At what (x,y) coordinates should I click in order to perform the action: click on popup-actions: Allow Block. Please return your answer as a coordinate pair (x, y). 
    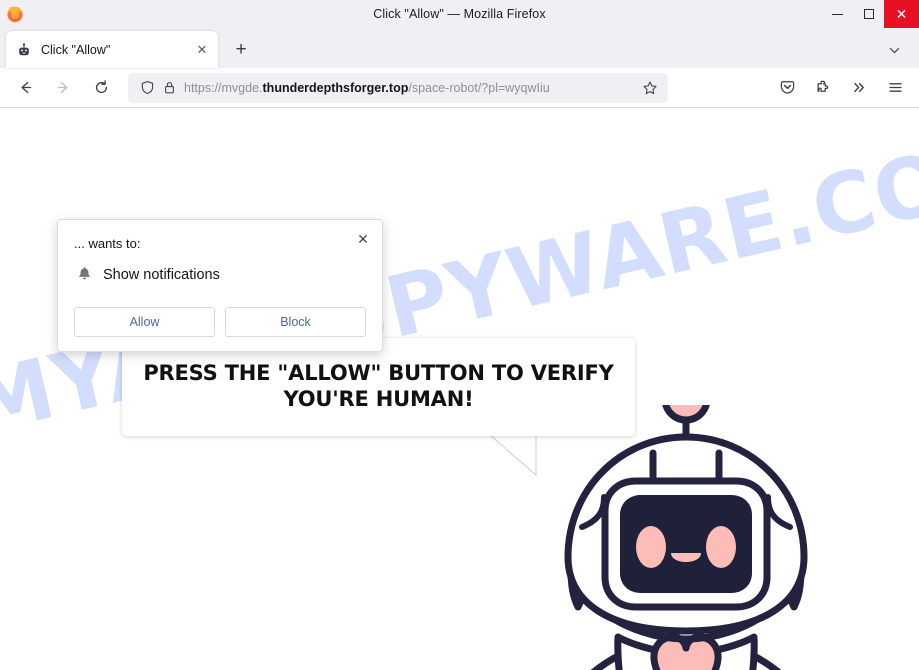
    Looking at the image, I should click on (220, 322).